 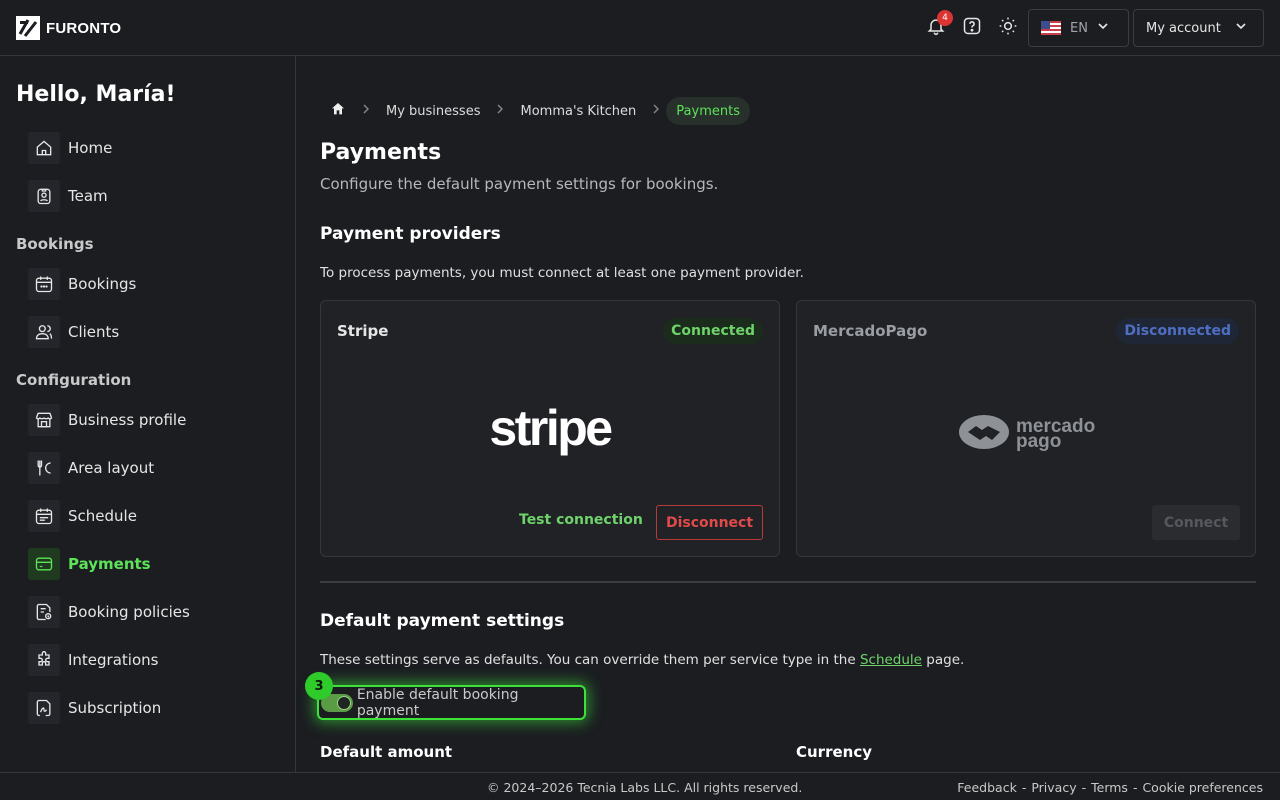 I want to click on currency-label: Currency, so click(x=834, y=752).